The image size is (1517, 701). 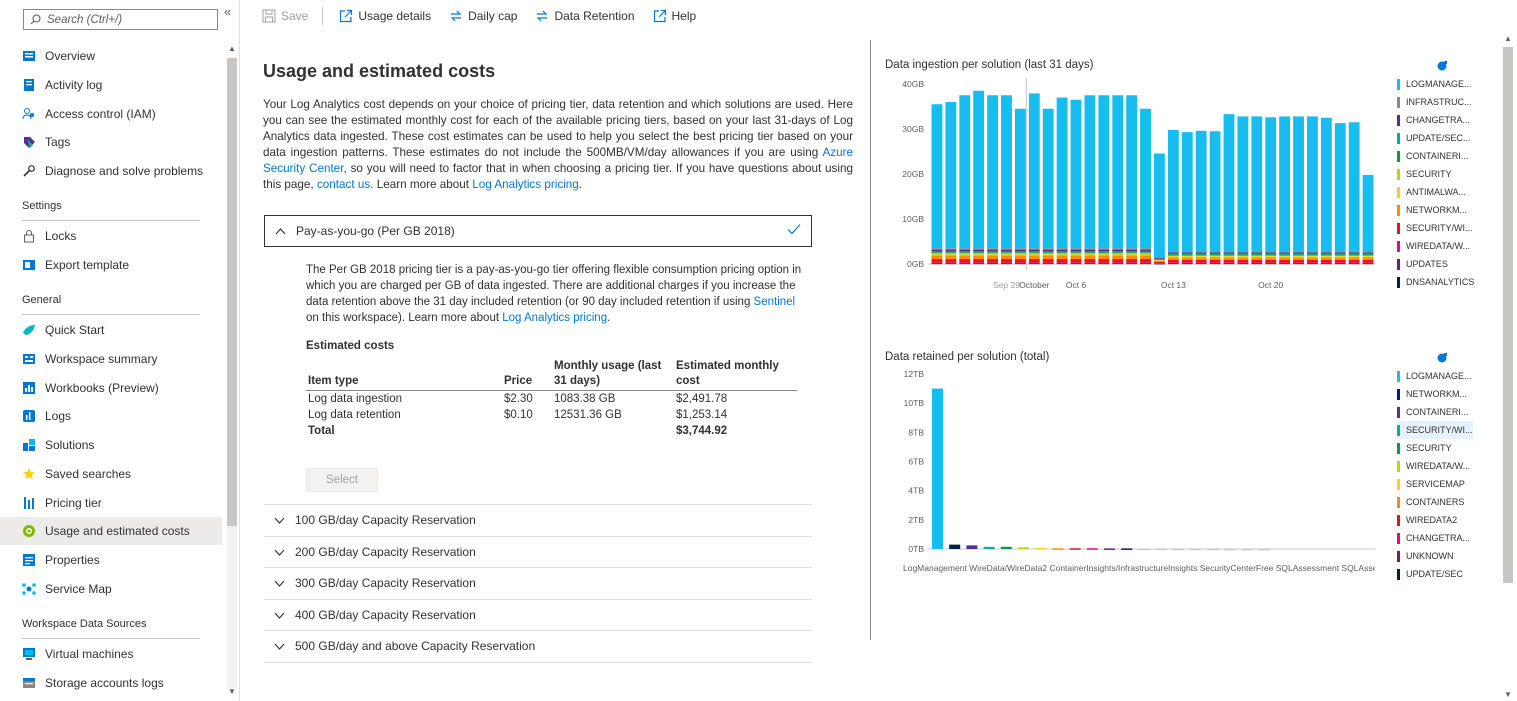 I want to click on main-scrollbar: ▲ ▼, so click(x=1508, y=366).